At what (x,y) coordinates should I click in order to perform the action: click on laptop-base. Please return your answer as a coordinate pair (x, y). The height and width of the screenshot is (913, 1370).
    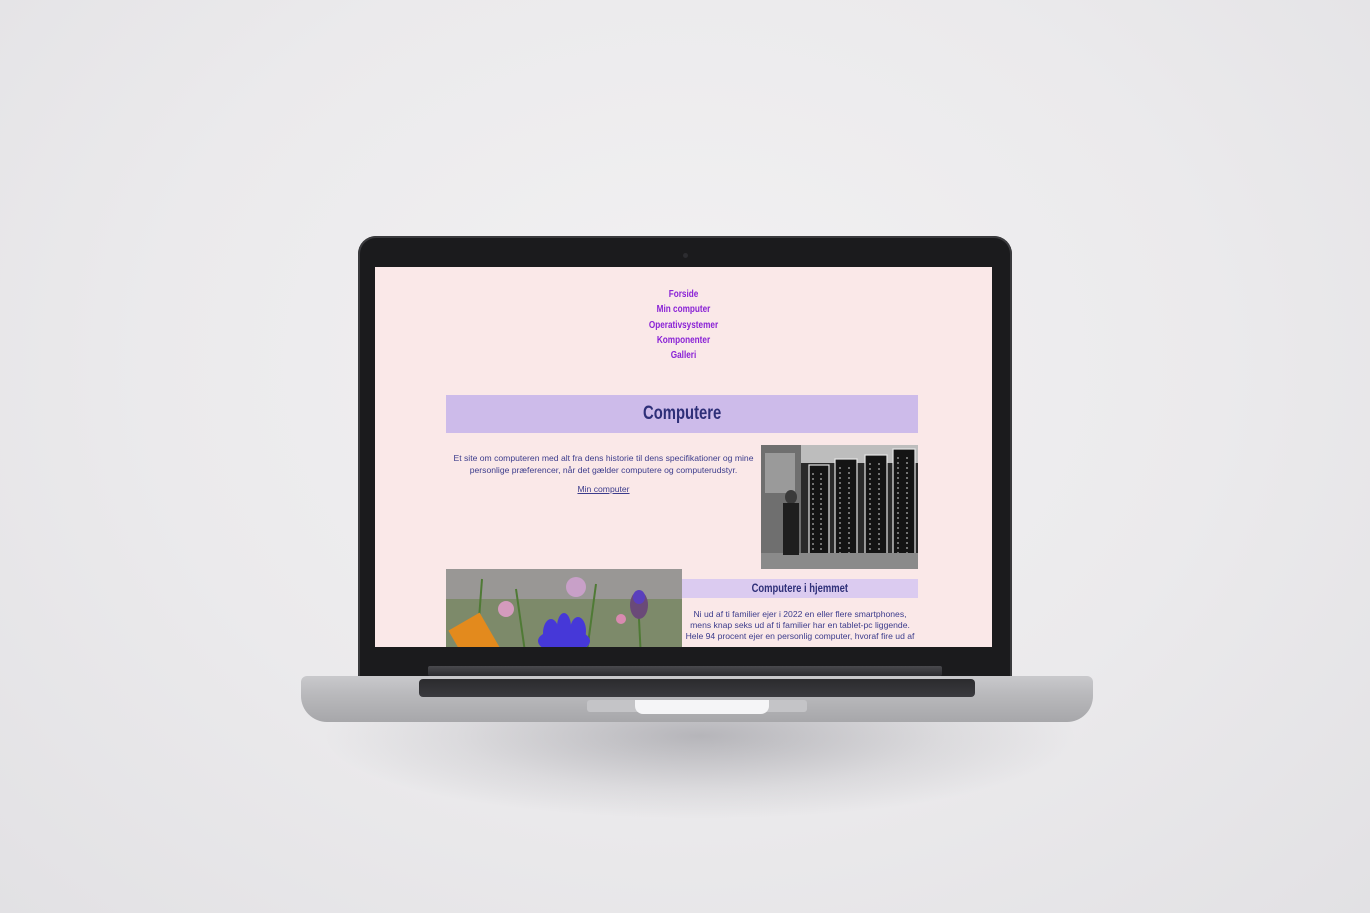
    Looking at the image, I should click on (697, 699).